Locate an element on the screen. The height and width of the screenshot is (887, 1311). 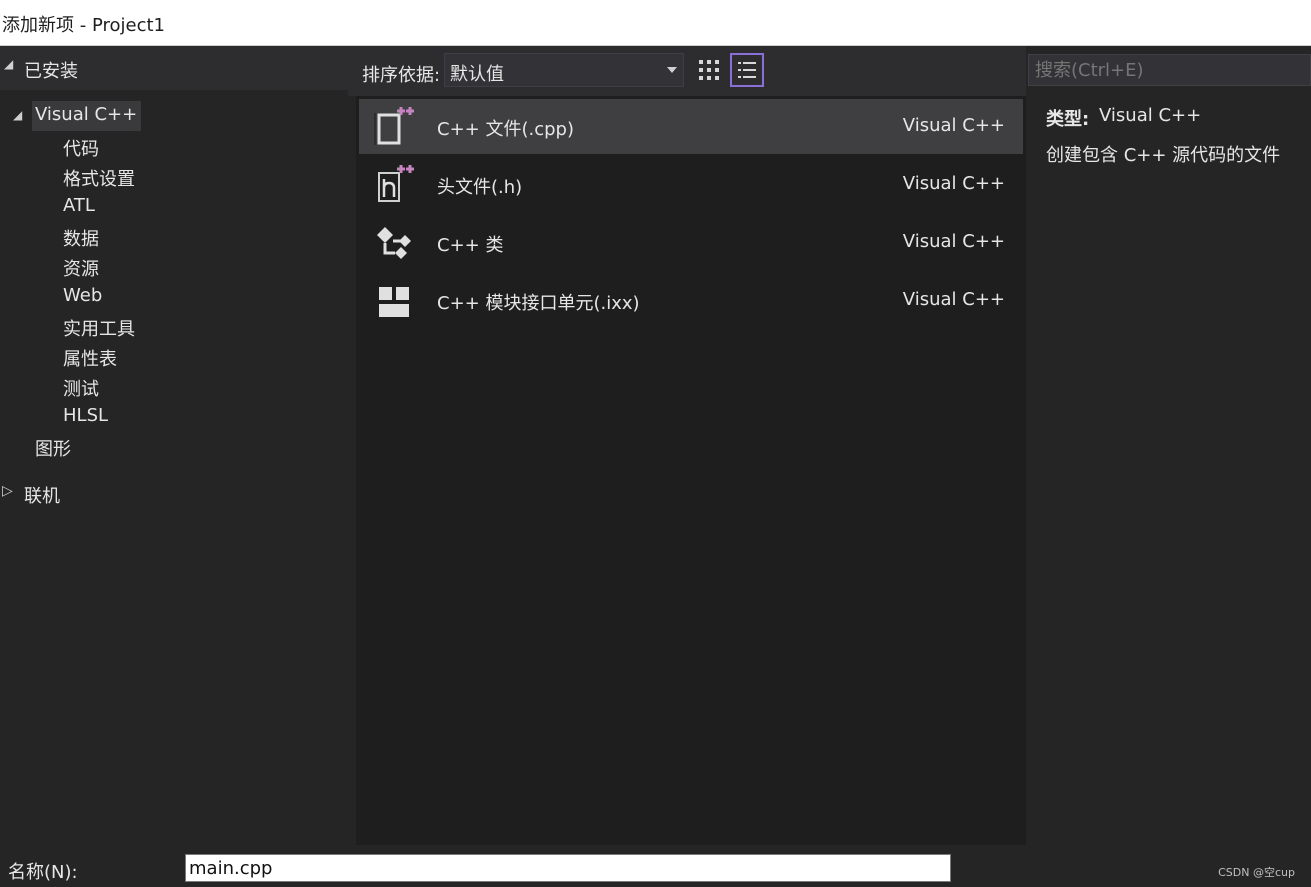
chevron-down-icon is located at coordinates (672, 70).